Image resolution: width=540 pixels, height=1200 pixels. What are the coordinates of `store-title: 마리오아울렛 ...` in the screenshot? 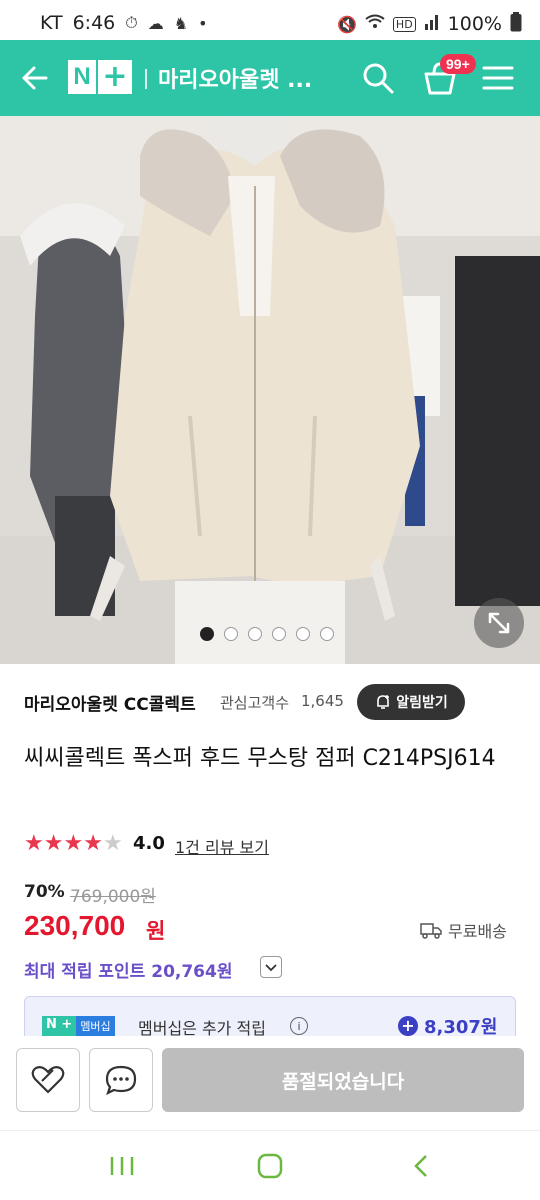 It's located at (235, 78).